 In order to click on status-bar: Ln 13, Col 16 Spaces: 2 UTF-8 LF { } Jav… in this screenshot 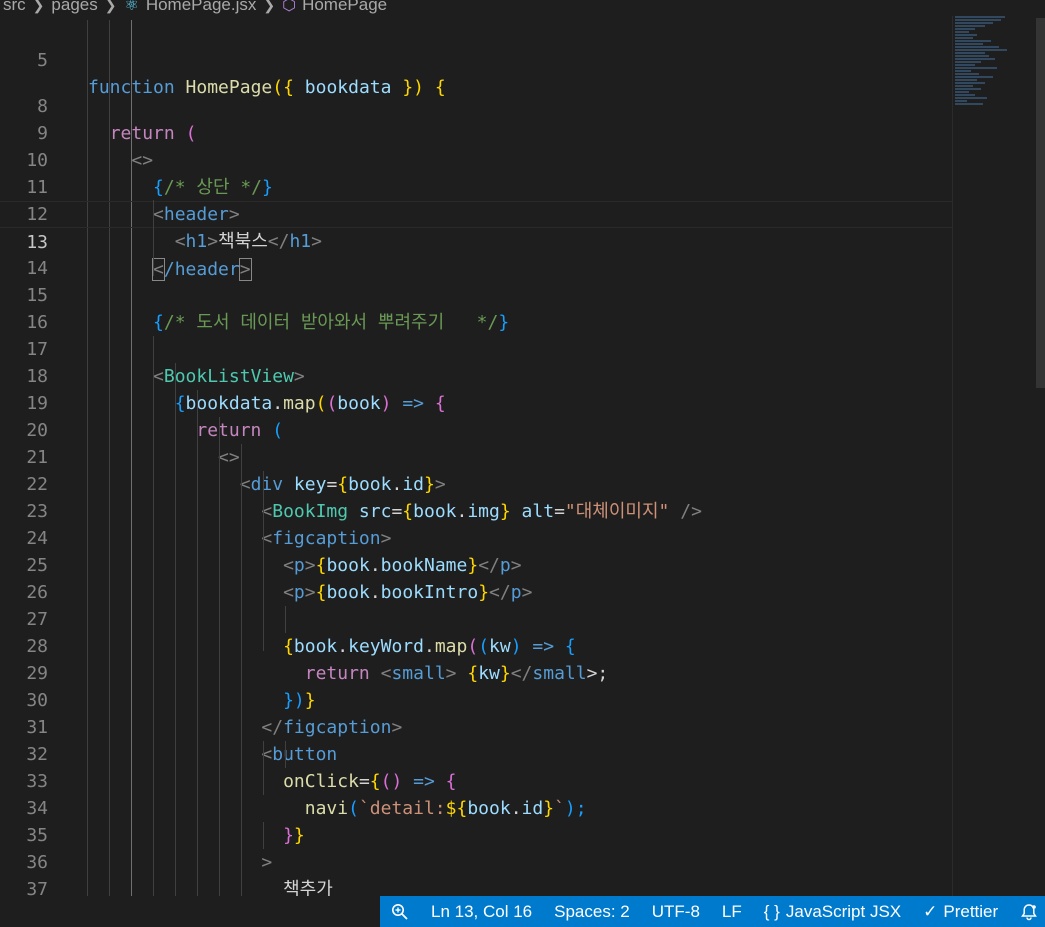, I will do `click(522, 911)`.